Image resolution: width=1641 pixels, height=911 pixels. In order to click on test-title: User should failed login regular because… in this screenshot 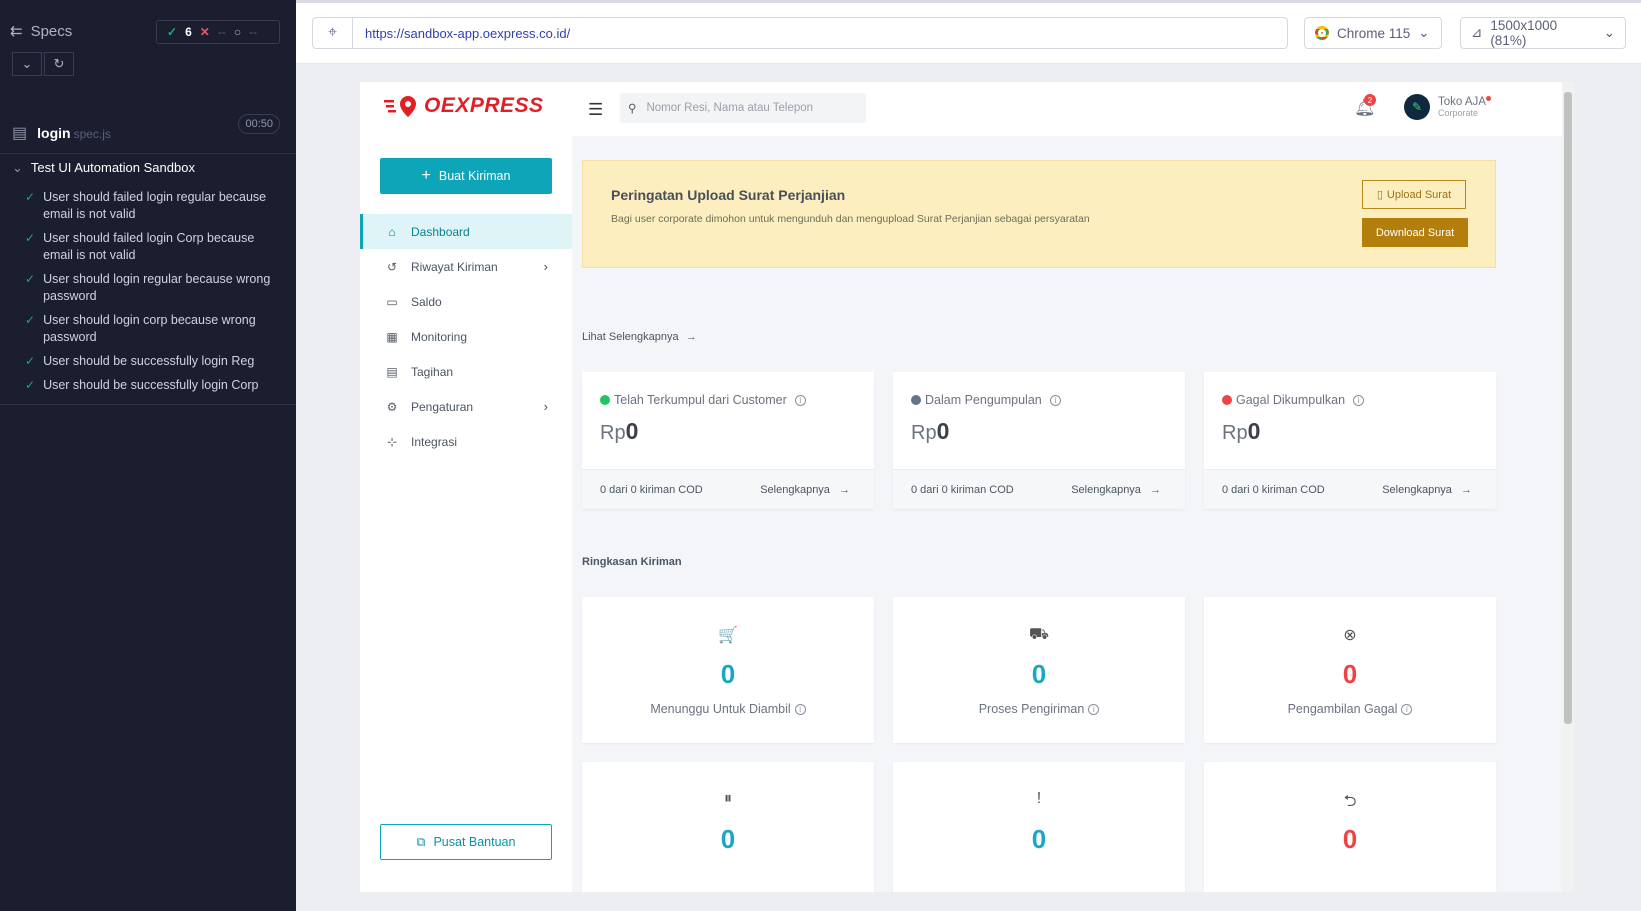, I will do `click(155, 205)`.